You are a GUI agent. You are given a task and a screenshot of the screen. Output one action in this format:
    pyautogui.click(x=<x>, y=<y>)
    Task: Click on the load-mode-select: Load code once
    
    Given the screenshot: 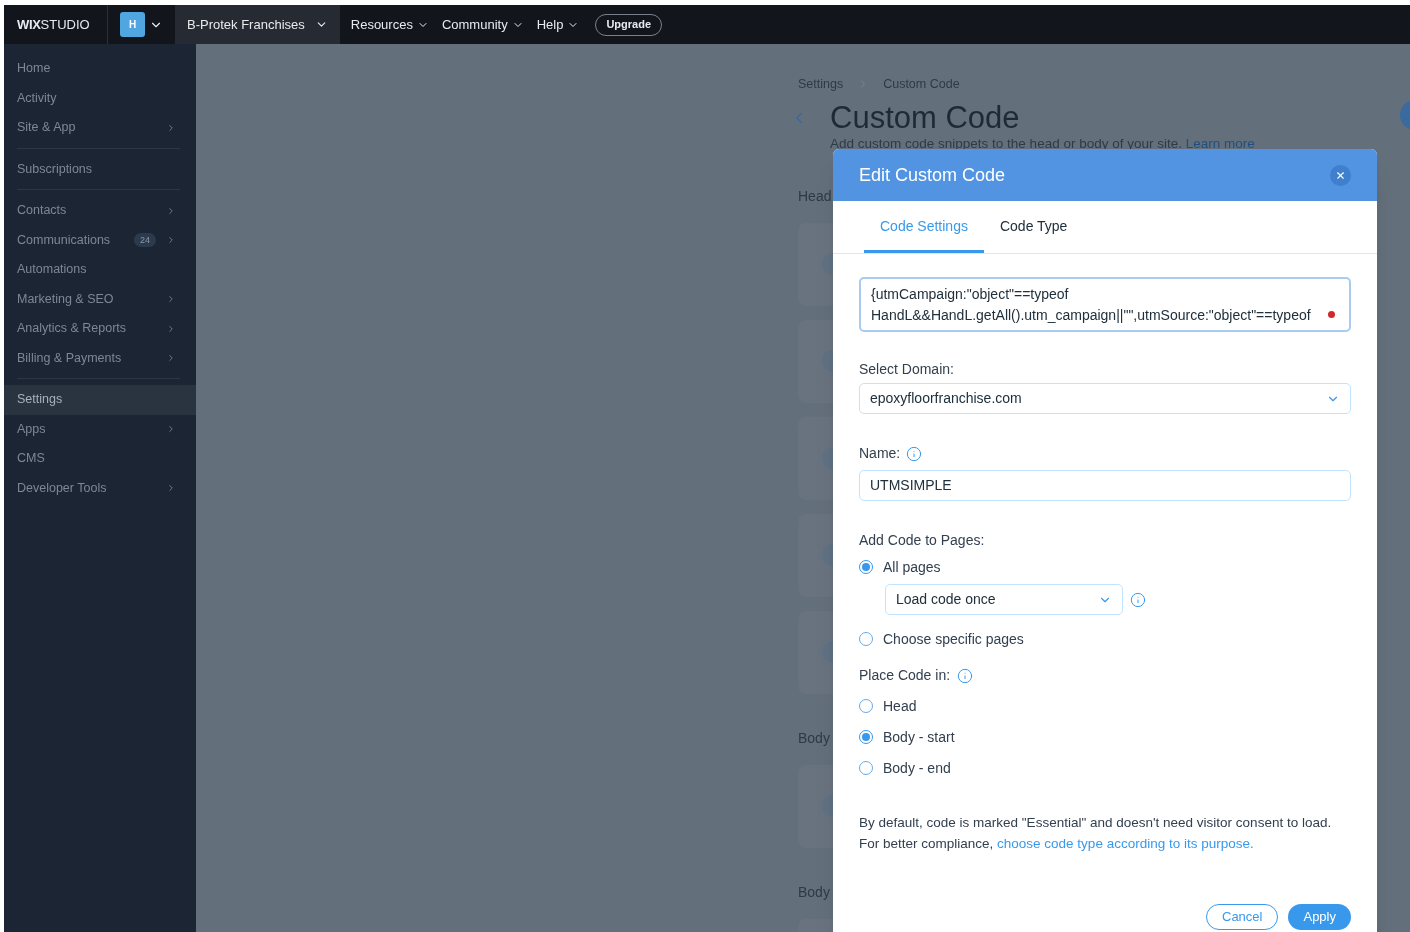 What is the action you would take?
    pyautogui.click(x=1004, y=599)
    